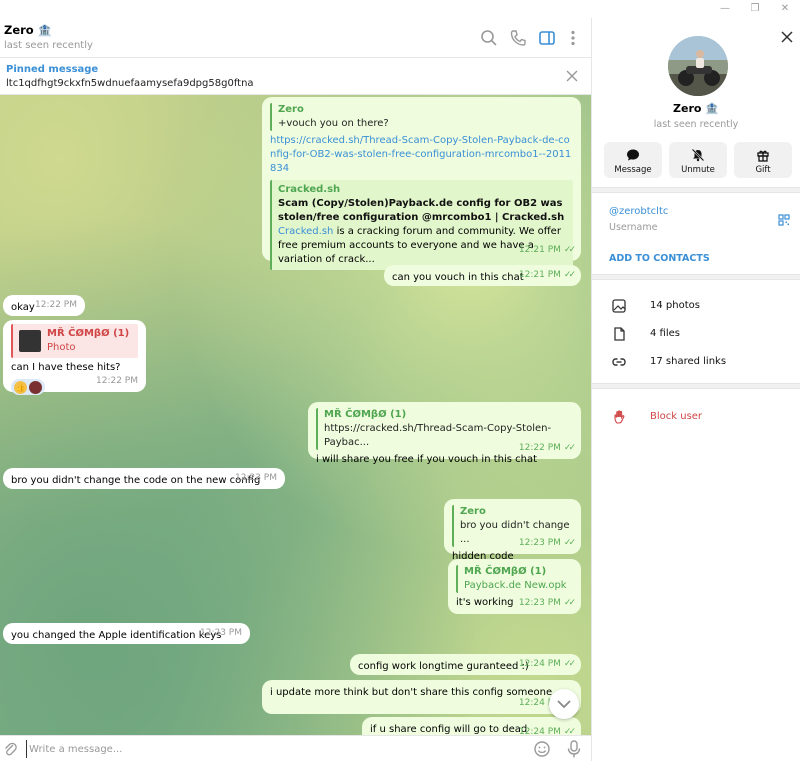 This screenshot has height=761, width=800. What do you see at coordinates (698, 170) in the screenshot?
I see `unmute-button-label: Unmute` at bounding box center [698, 170].